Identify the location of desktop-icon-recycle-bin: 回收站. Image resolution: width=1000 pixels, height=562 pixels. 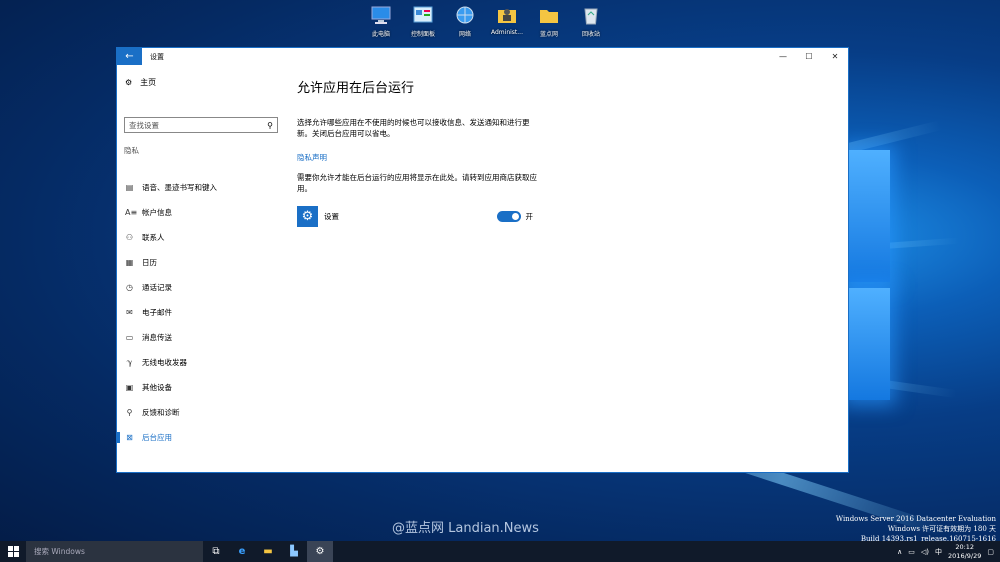
(591, 21).